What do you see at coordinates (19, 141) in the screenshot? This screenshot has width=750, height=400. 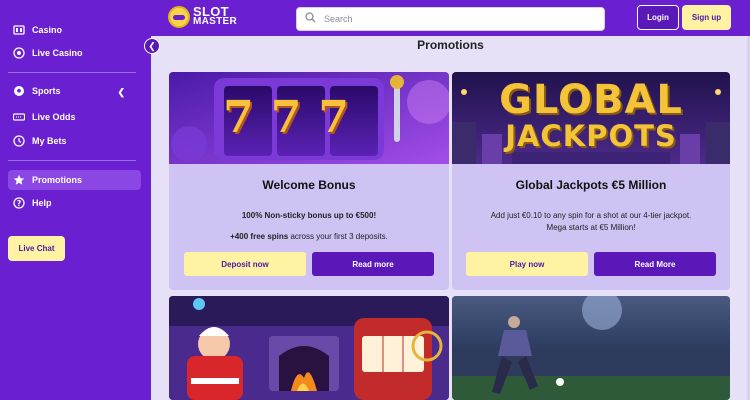 I see `clock-icon` at bounding box center [19, 141].